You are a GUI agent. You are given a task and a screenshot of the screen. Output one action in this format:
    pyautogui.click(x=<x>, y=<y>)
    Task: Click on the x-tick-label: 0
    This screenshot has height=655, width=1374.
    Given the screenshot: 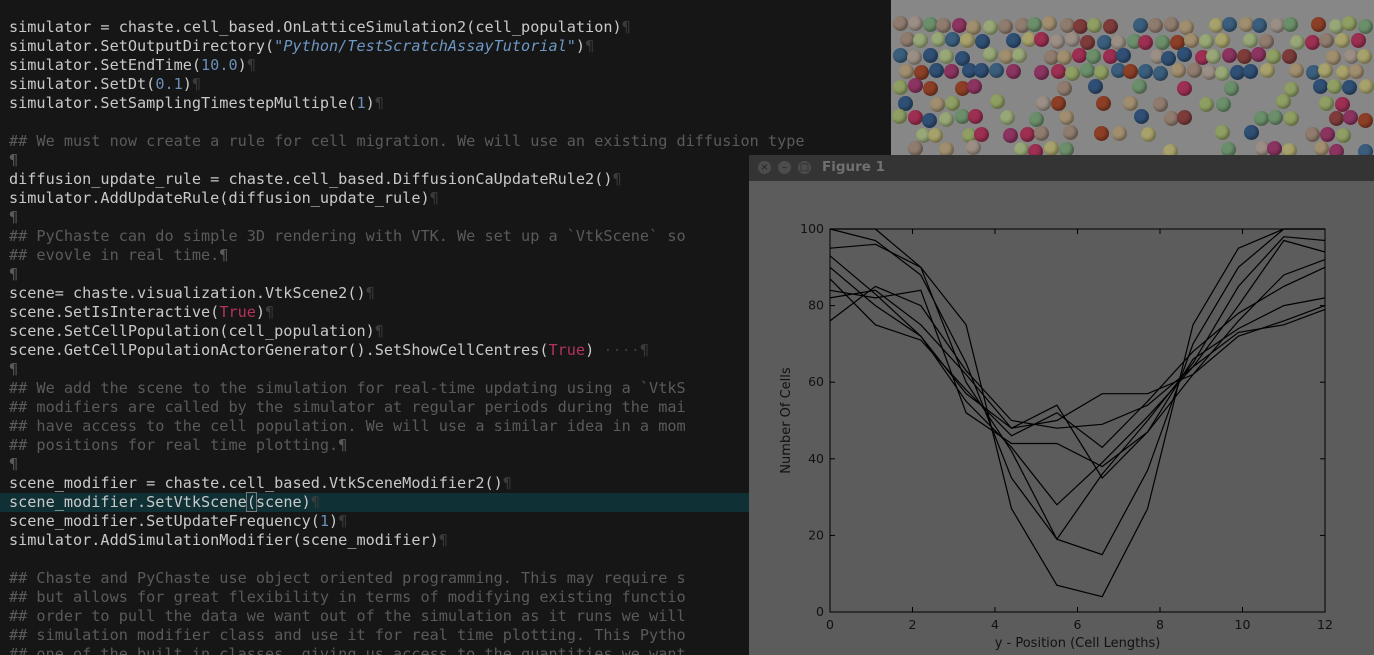 What is the action you would take?
    pyautogui.click(x=830, y=624)
    